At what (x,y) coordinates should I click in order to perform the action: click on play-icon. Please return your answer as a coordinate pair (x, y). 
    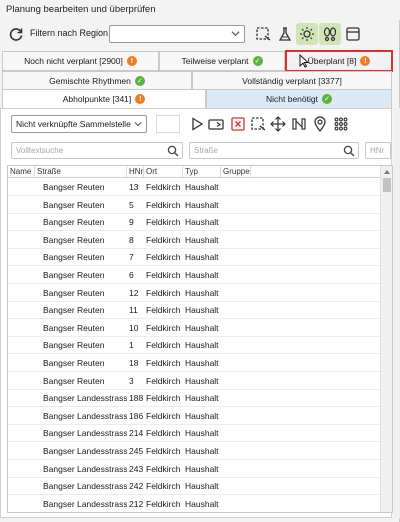
    Looking at the image, I should click on (197, 124).